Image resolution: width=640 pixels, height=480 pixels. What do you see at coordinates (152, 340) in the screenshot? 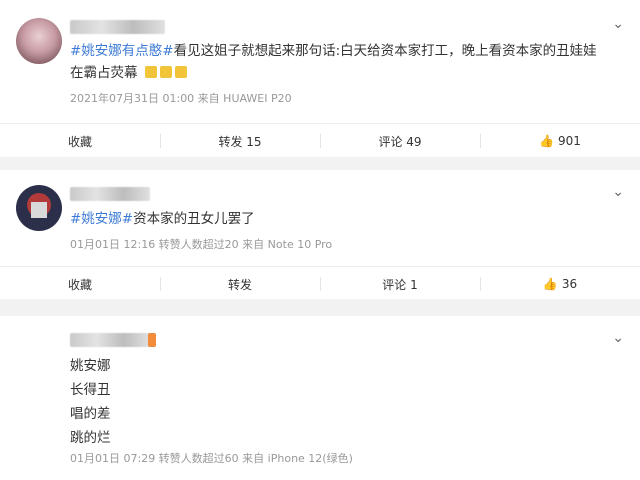
I see `badge-icon` at bounding box center [152, 340].